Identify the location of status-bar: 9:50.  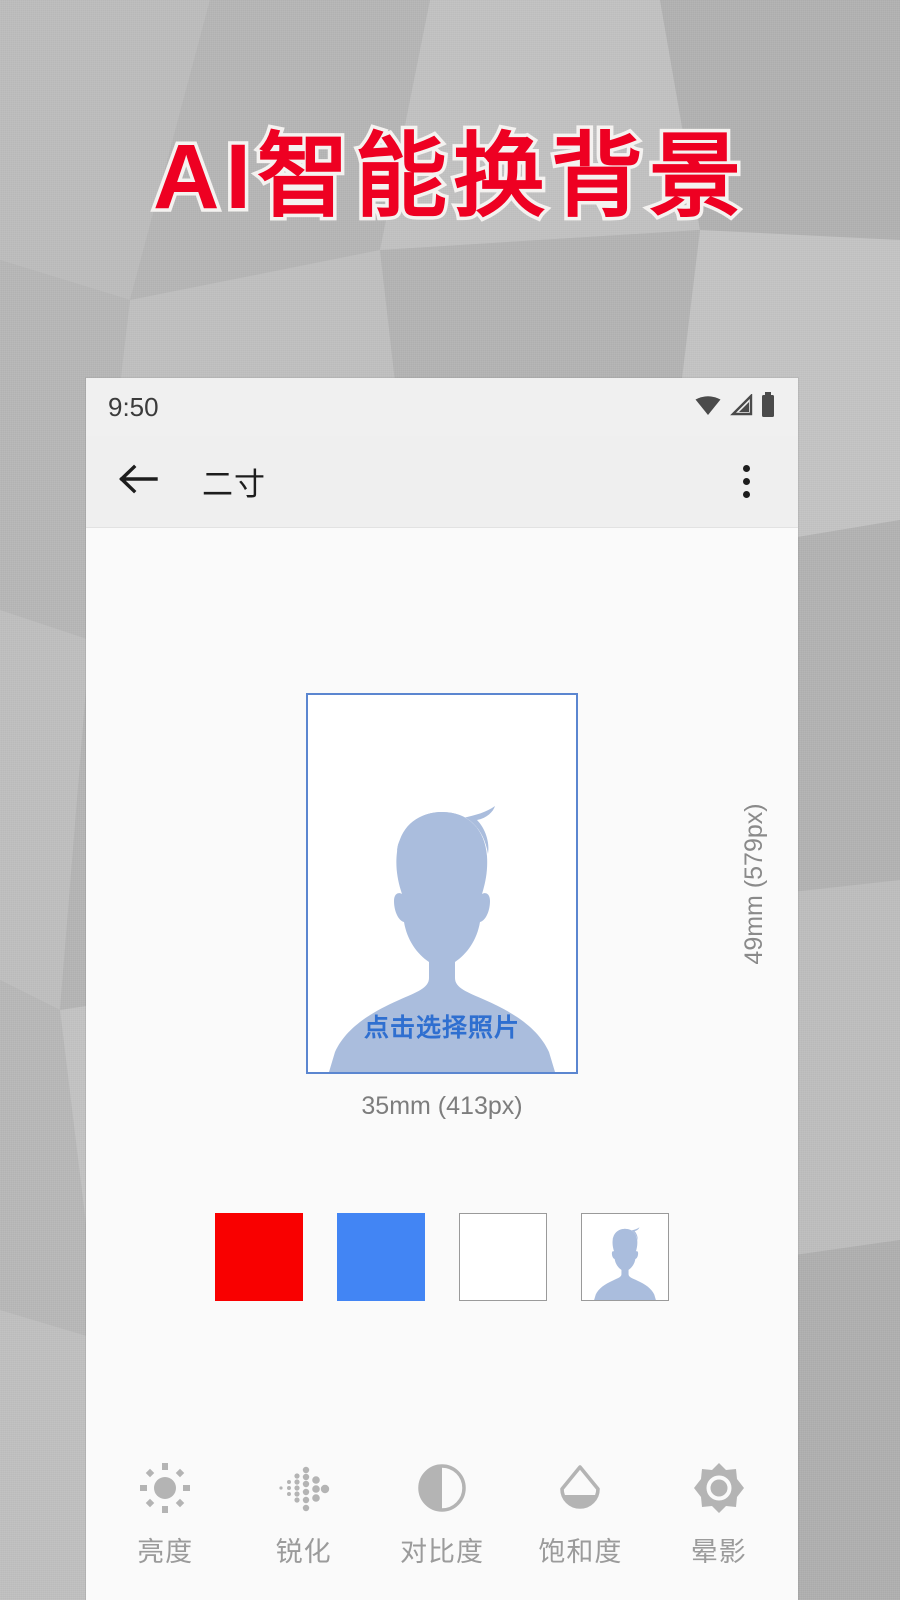
(442, 407).